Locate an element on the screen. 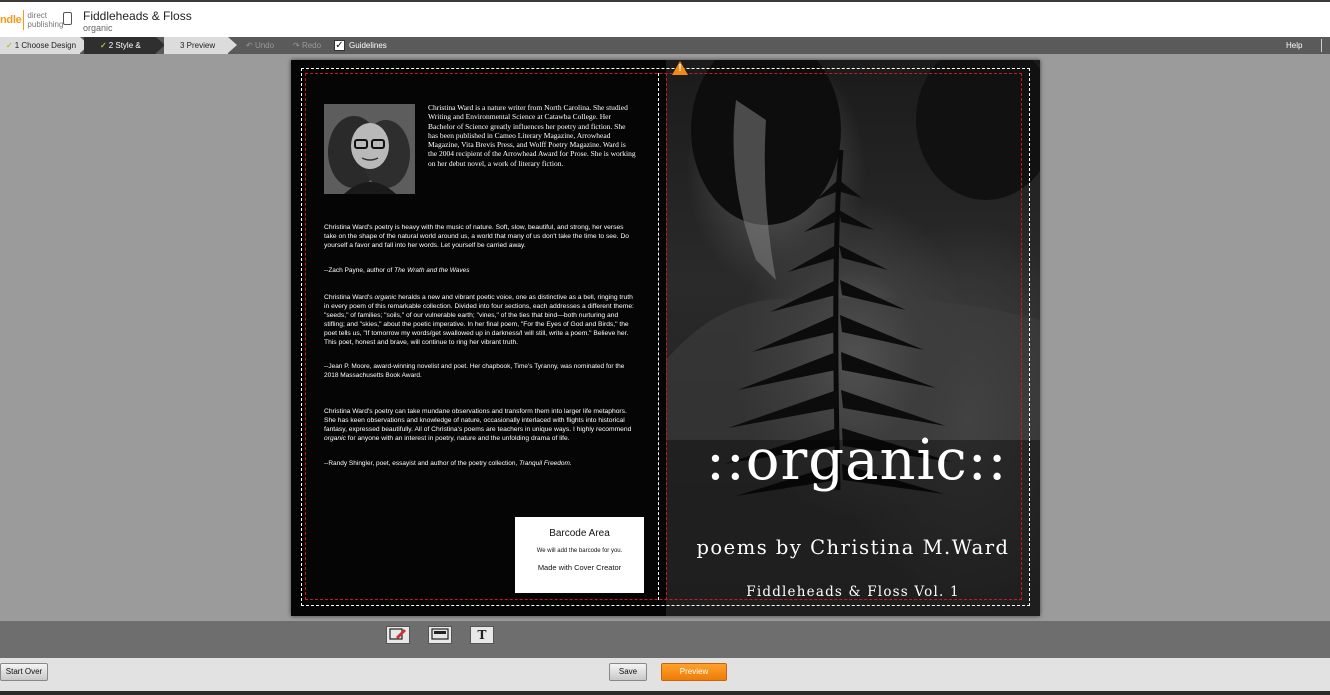  author-photo is located at coordinates (369, 149).